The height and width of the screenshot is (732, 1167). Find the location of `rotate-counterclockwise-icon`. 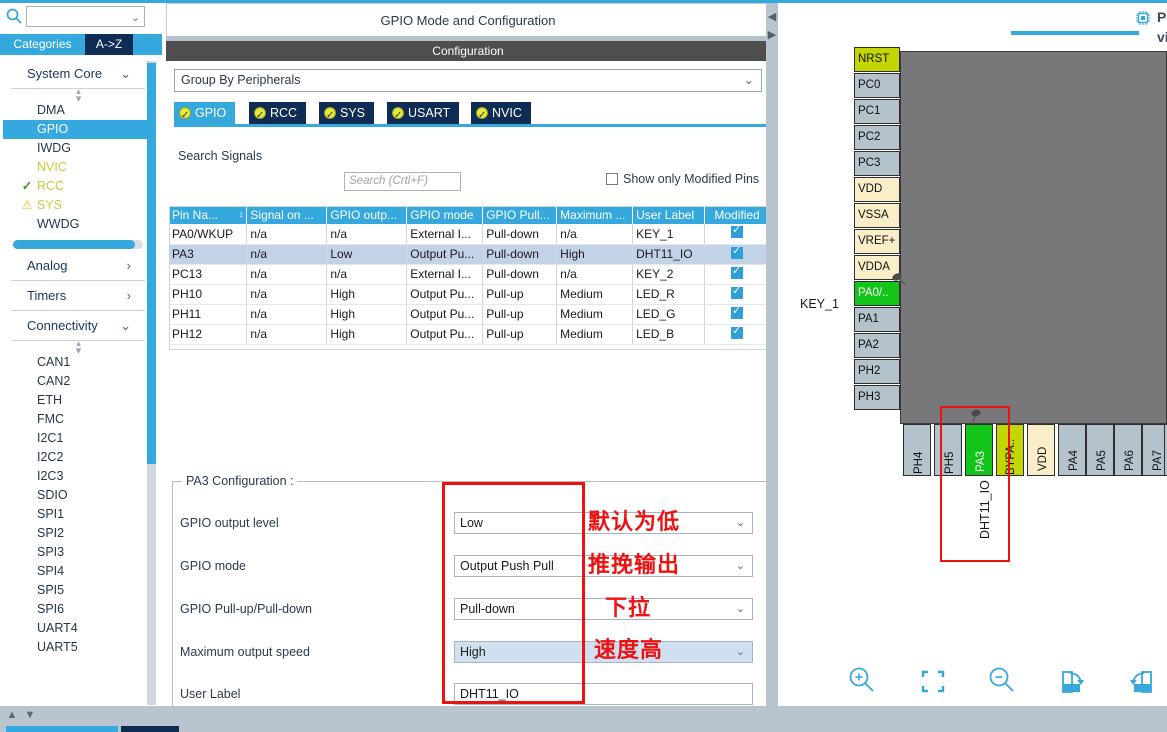

rotate-counterclockwise-icon is located at coordinates (1145, 683).